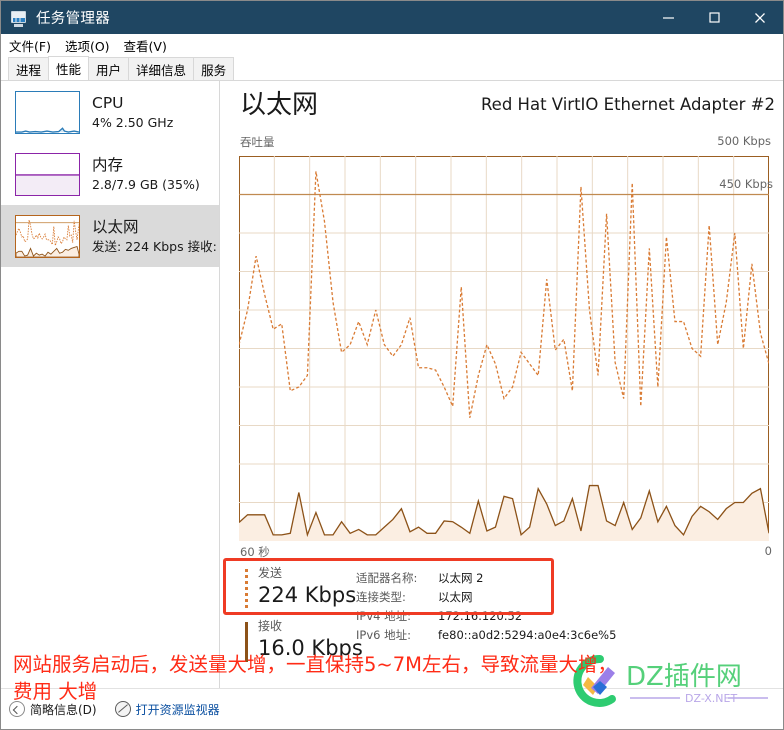 The image size is (784, 730). I want to click on minimize-button, so click(668, 17).